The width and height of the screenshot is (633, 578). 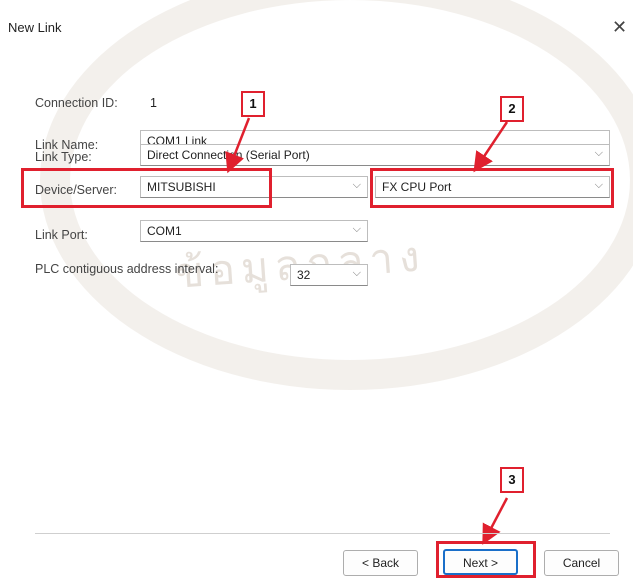 What do you see at coordinates (253, 104) in the screenshot?
I see `callout-1: 1` at bounding box center [253, 104].